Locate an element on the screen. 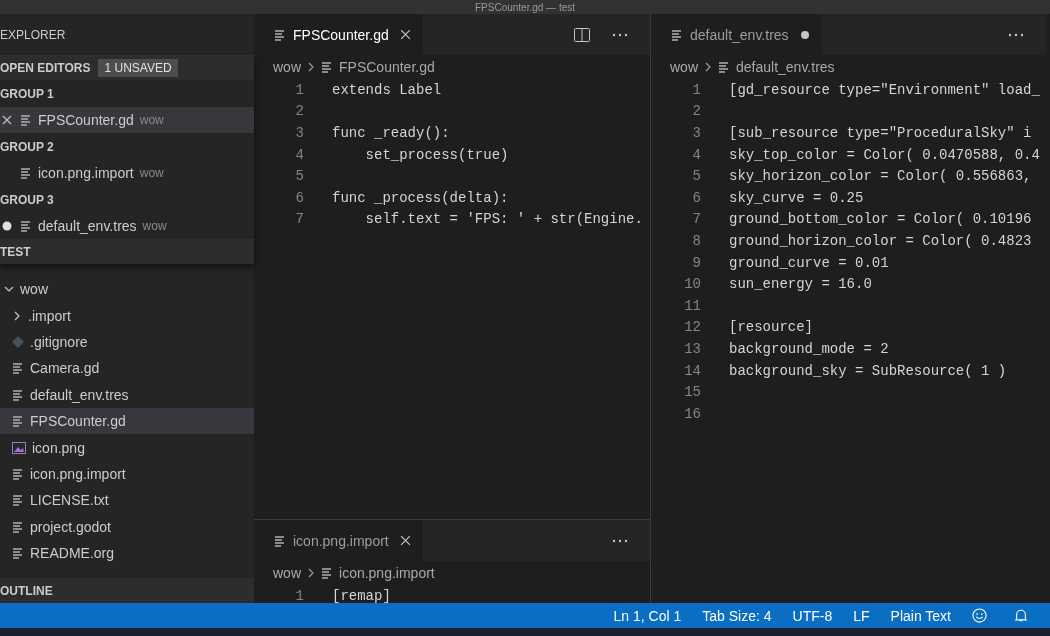  status-item: UTF-8 is located at coordinates (812, 615).